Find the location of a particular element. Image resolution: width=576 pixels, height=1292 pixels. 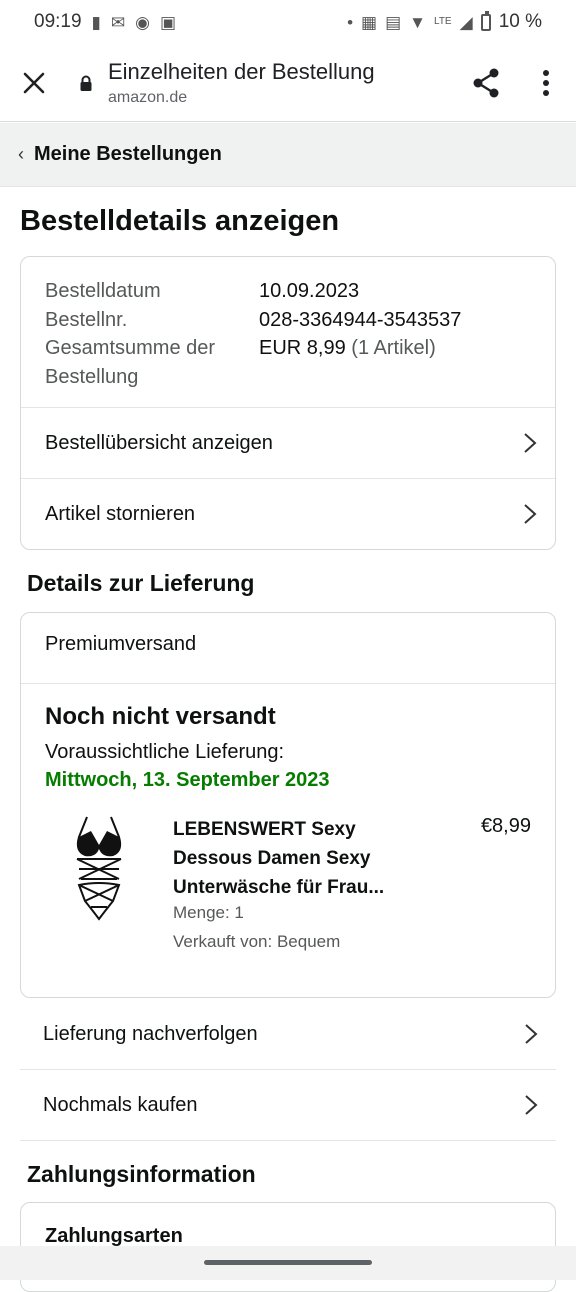

eta-label: Voraussichtliche Lieferung: is located at coordinates (165, 752).